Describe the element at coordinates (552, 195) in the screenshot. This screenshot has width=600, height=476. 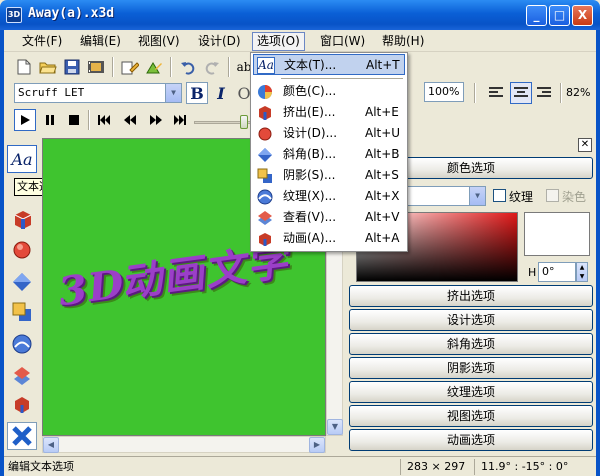
I see `dye-checkbox` at that location.